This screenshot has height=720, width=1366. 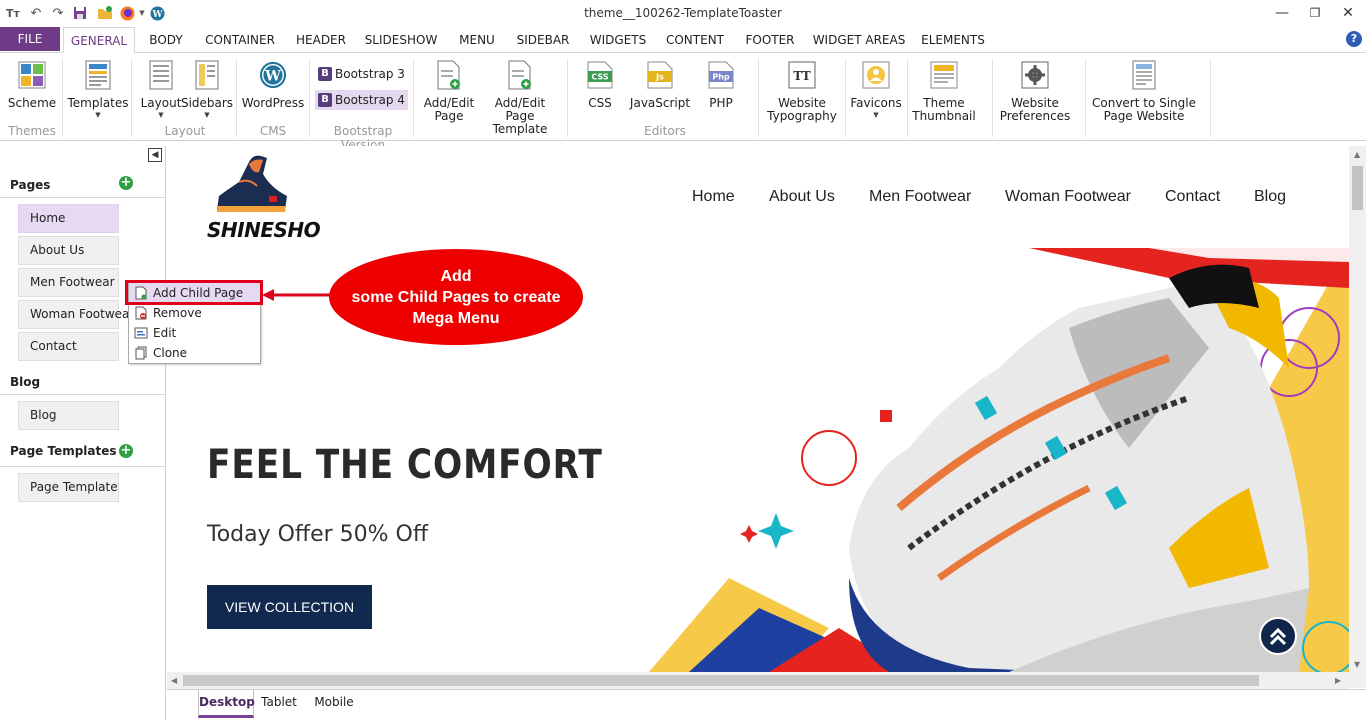 What do you see at coordinates (76, 314) in the screenshot?
I see `page-item-woman-footwear: Woman Footwear` at bounding box center [76, 314].